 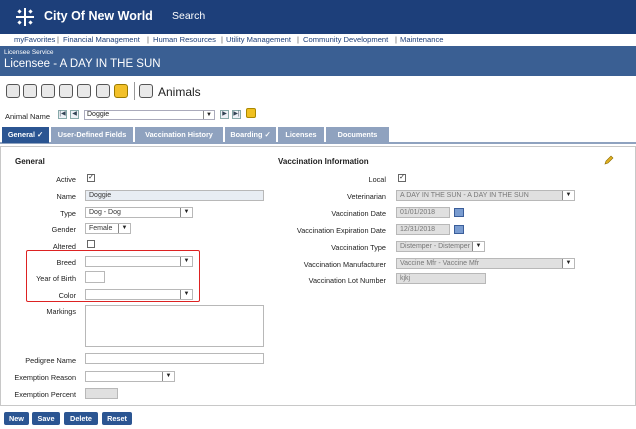 I want to click on copy-icon, so click(x=30, y=91).